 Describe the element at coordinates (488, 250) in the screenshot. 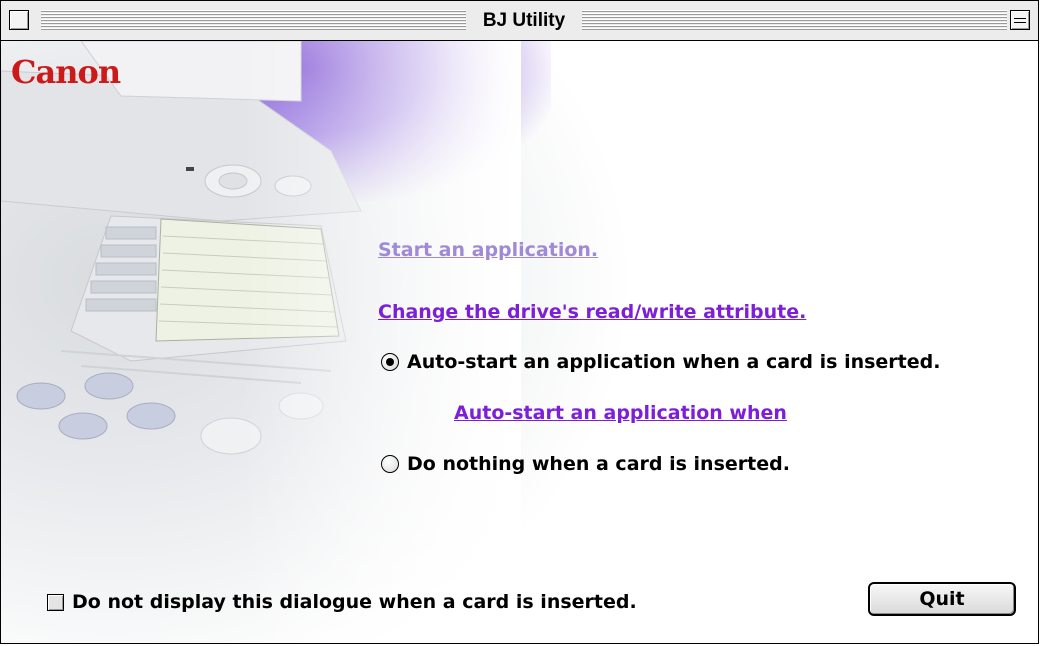

I see `start-application-link: Start an application.` at that location.